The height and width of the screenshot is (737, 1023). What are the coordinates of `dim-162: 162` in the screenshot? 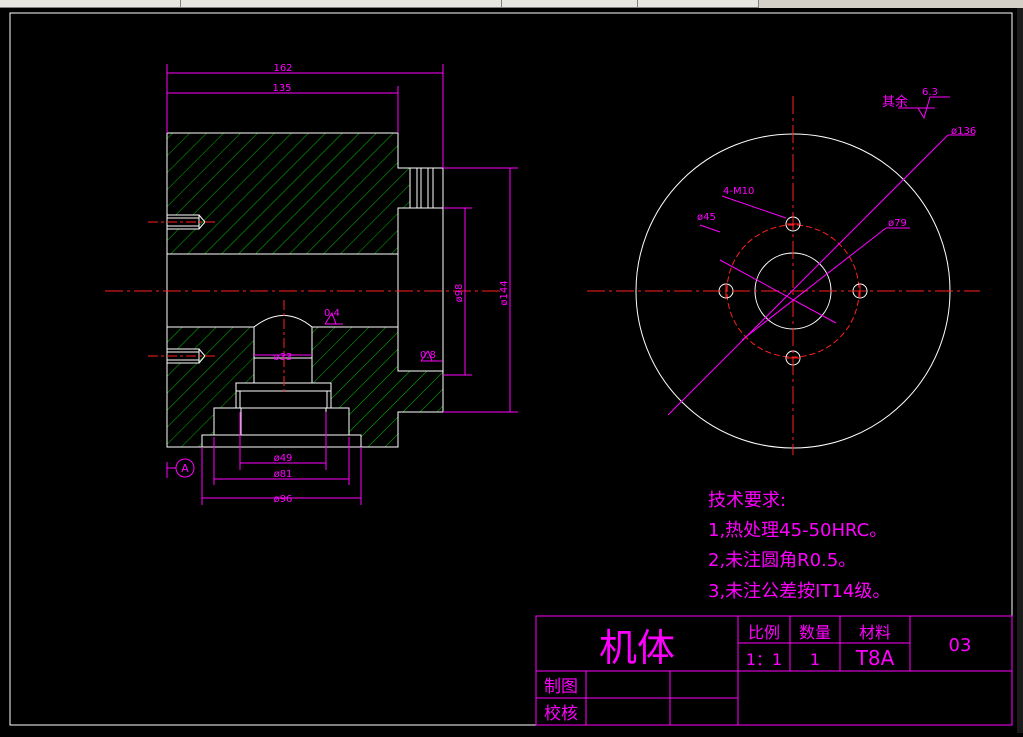 It's located at (282, 68).